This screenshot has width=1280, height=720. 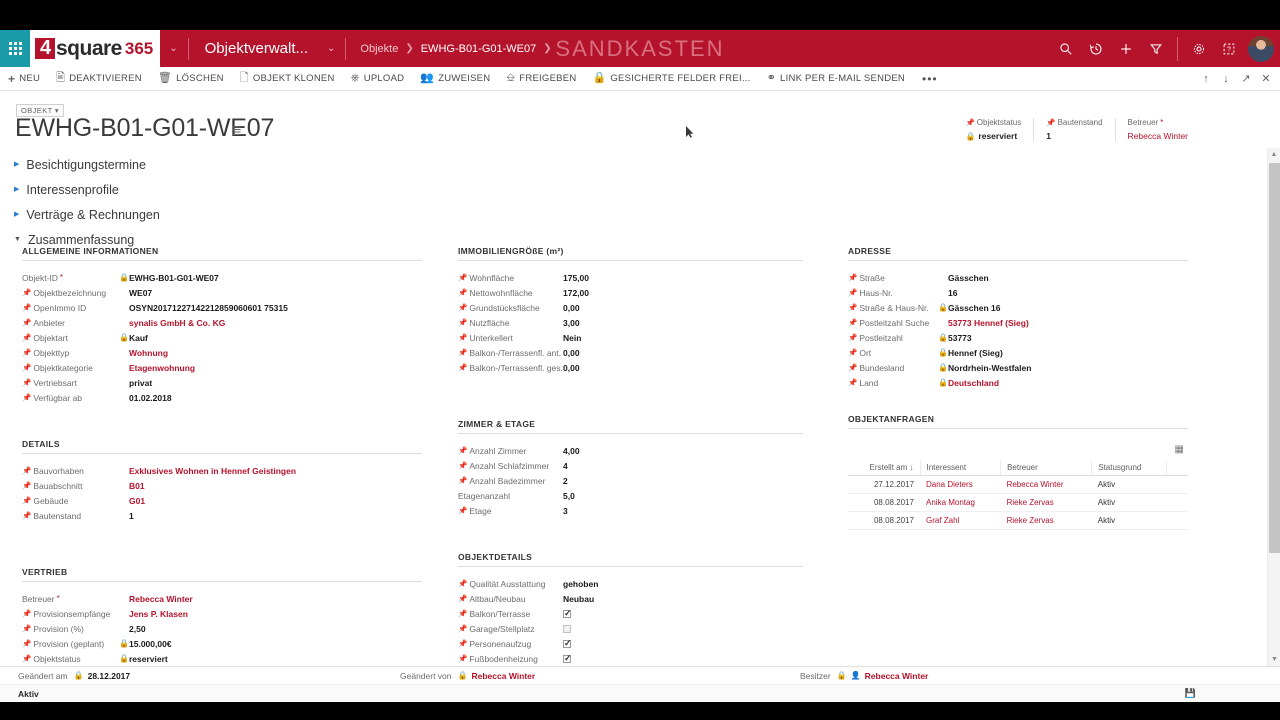 I want to click on section-interessenprofile: ▶ Interessenprofile, so click(x=87, y=189).